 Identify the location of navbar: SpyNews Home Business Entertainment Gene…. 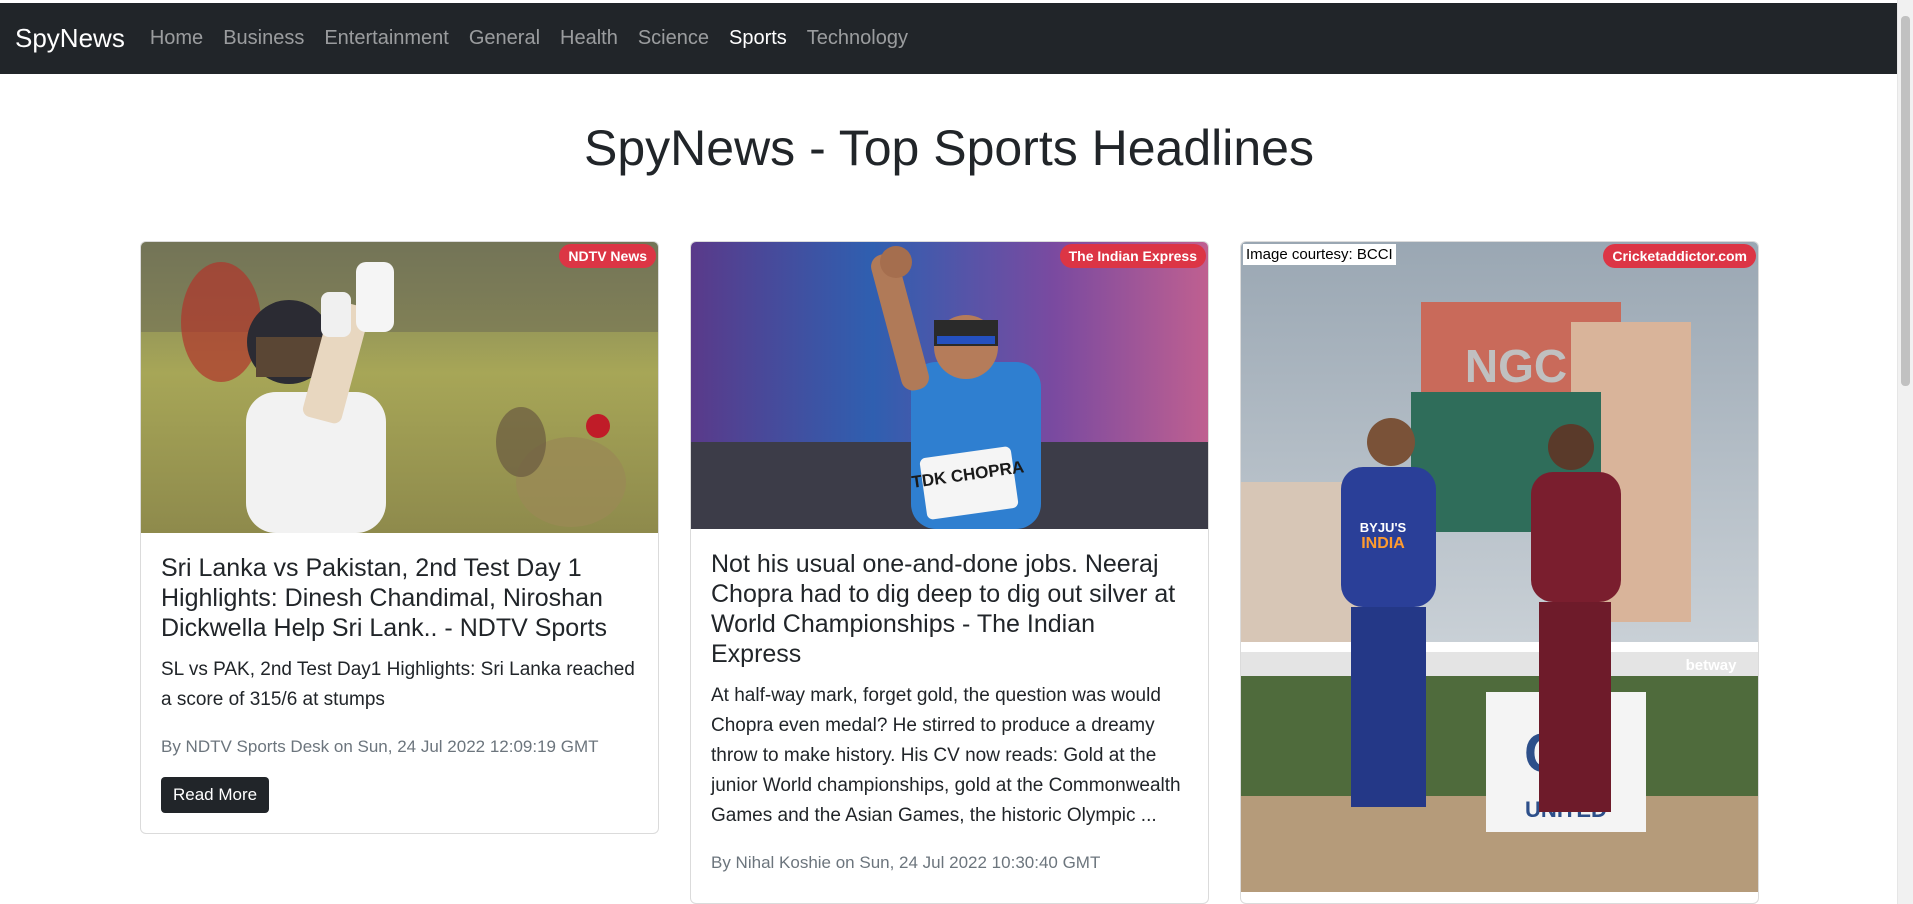
(949, 38).